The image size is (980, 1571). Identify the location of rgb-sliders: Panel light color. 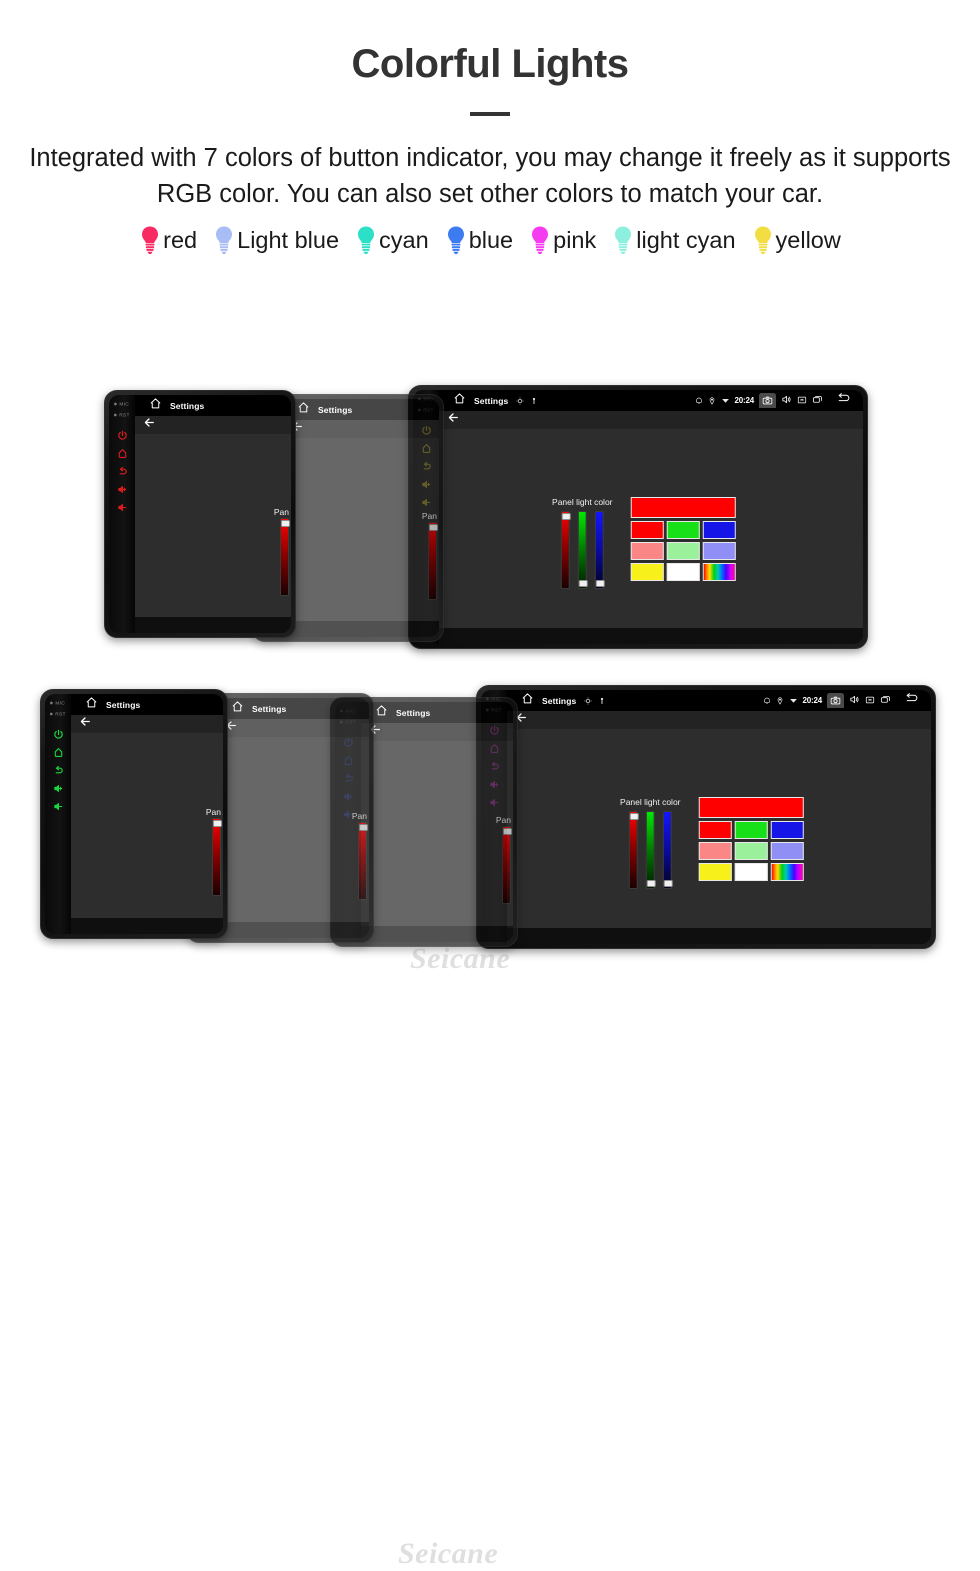
(582, 543).